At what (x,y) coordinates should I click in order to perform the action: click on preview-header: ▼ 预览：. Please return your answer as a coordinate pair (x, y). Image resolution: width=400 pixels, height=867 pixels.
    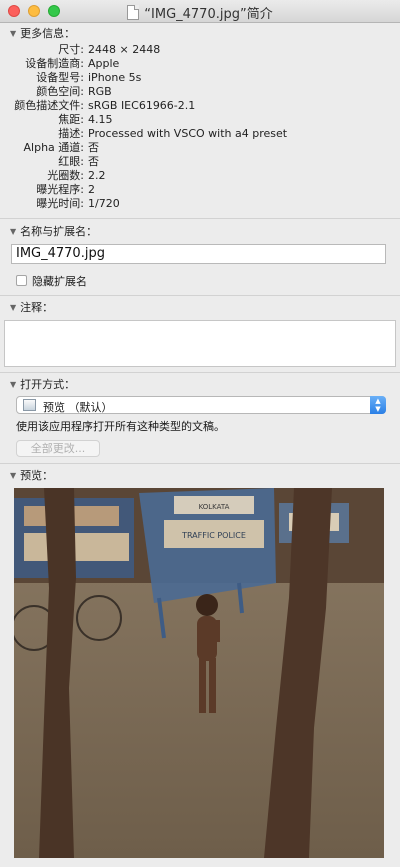
    Looking at the image, I should click on (31, 475).